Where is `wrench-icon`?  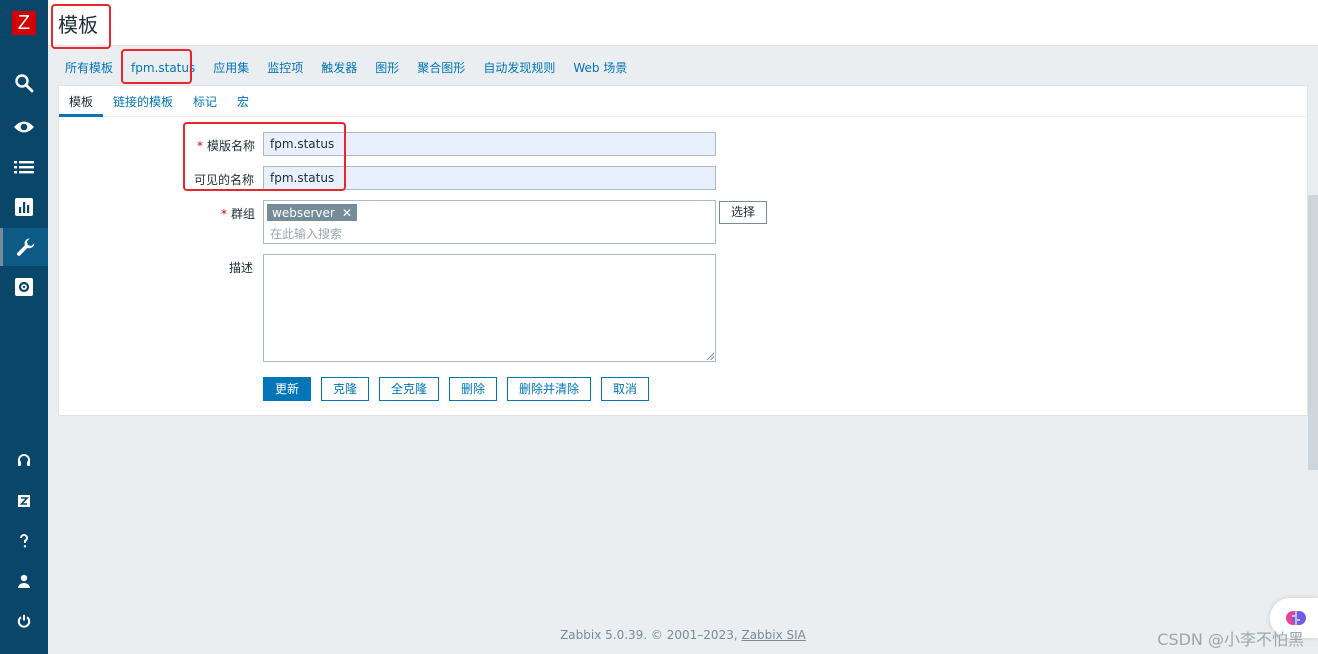 wrench-icon is located at coordinates (25, 247).